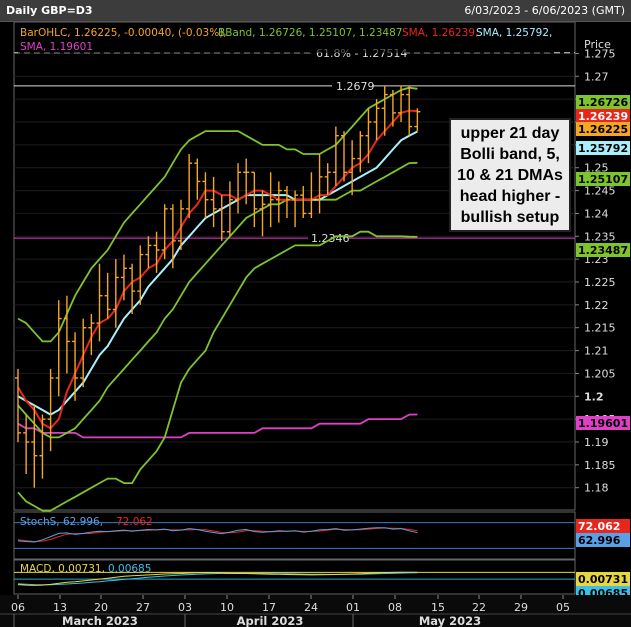  Describe the element at coordinates (134, 522) in the screenshot. I see `stoch-legend-d: 72.062` at that location.